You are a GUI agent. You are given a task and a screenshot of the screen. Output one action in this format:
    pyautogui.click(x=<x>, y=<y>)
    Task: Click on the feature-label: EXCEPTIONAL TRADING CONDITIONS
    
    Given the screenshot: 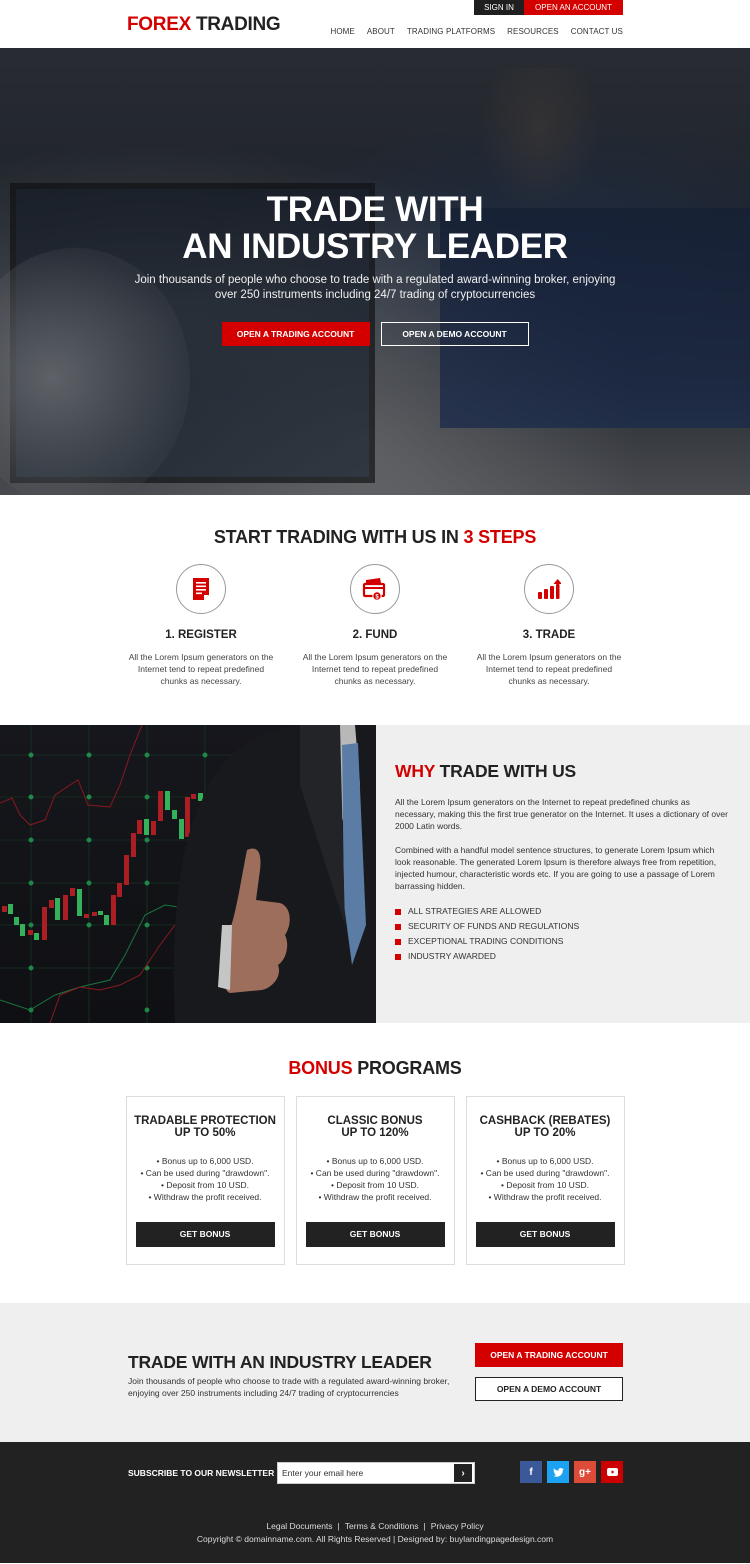 What is the action you would take?
    pyautogui.click(x=486, y=941)
    